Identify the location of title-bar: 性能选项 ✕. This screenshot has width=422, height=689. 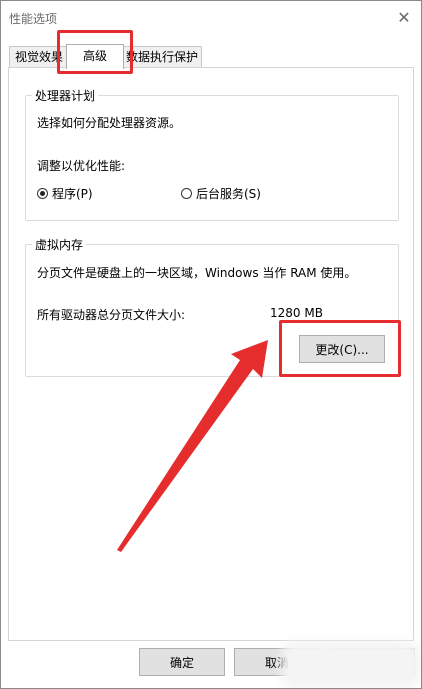
(211, 18).